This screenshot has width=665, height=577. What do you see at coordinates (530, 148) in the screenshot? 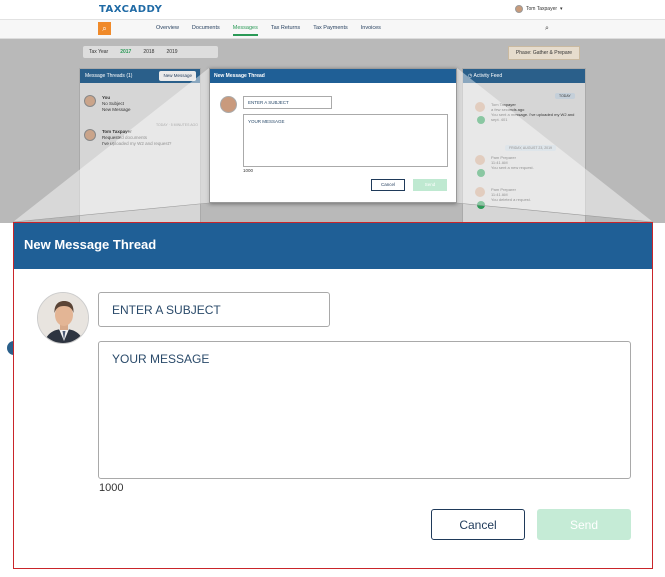
I see `day-label-date: FRIDAY, AUGUST 23, 2019` at bounding box center [530, 148].